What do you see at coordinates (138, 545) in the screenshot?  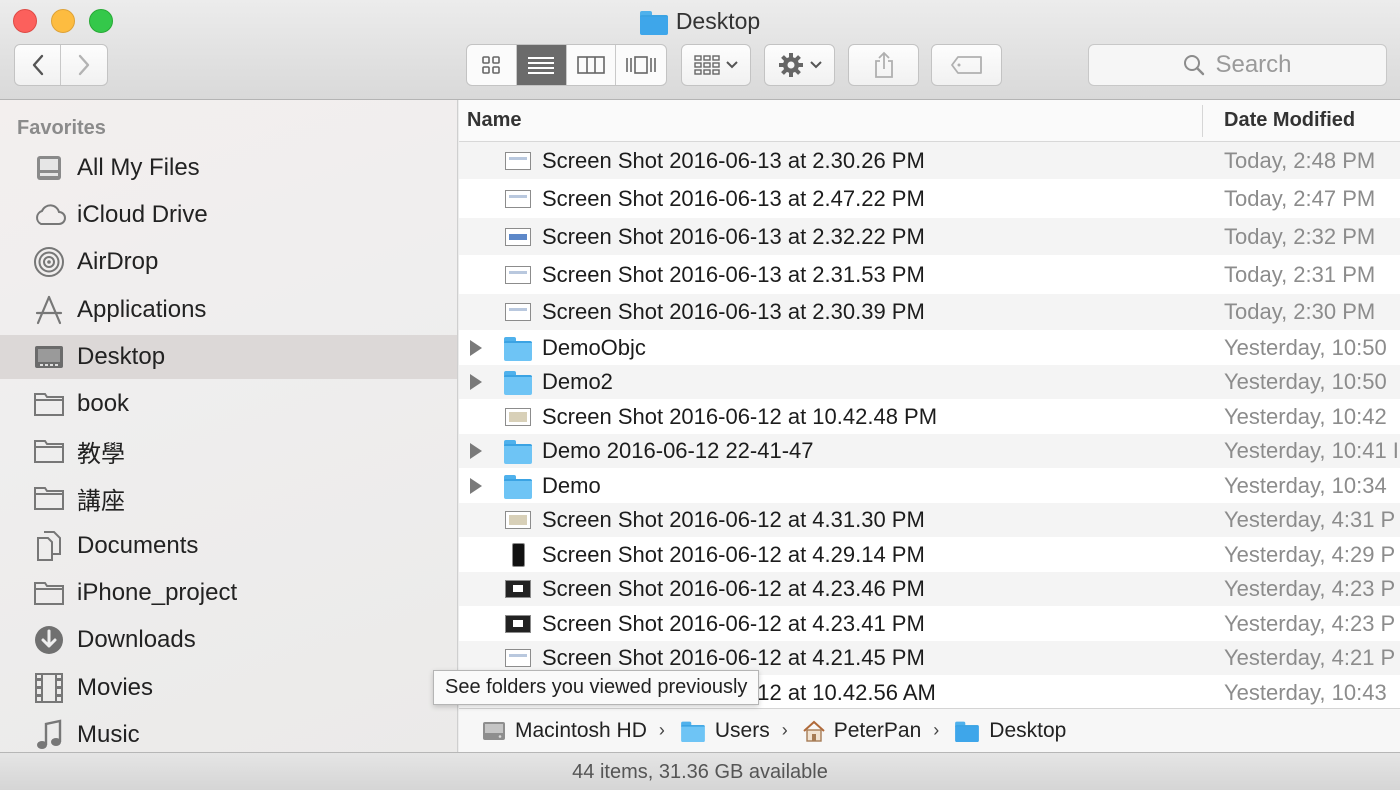 I see `sidebar-item-label: Documents` at bounding box center [138, 545].